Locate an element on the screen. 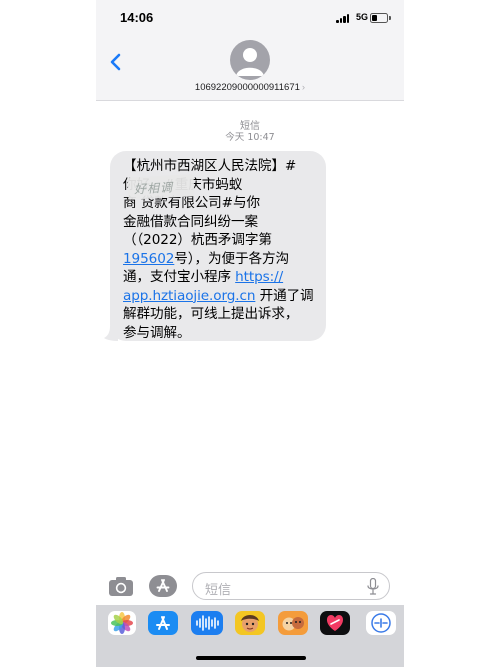 This screenshot has width=500, height=667. photos-app-icon is located at coordinates (122, 623).